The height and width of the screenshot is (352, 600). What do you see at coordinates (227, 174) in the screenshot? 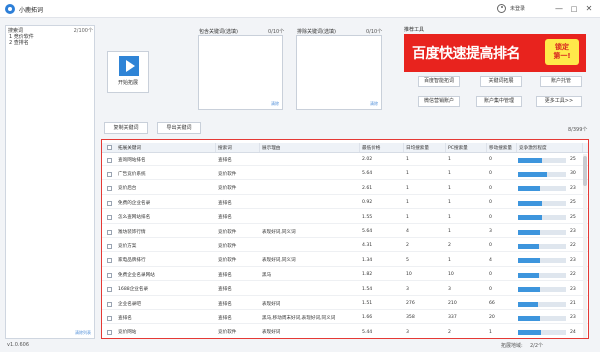
I see `row-search-word: 竞价软件` at bounding box center [227, 174].